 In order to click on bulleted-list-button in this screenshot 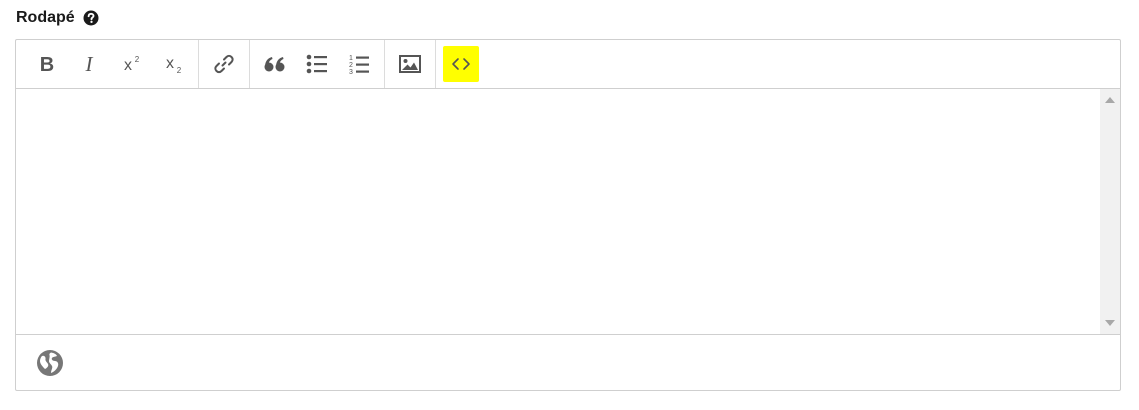, I will do `click(317, 64)`.